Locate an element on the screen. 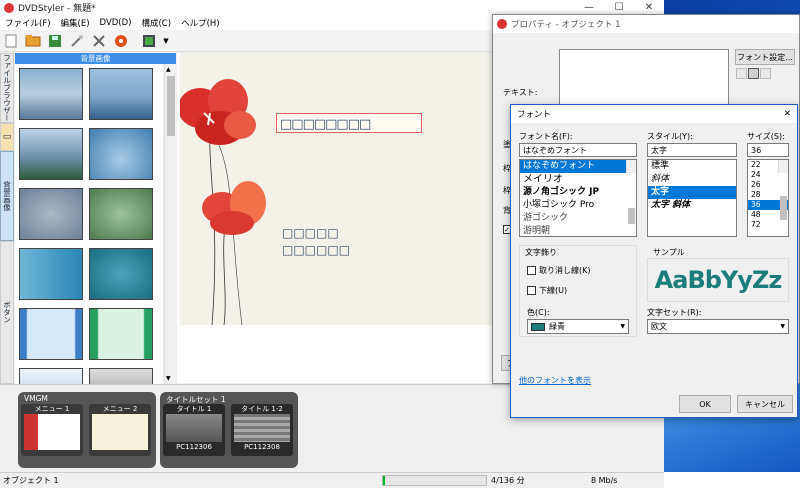  add-file-icon is located at coordinates (77, 41).